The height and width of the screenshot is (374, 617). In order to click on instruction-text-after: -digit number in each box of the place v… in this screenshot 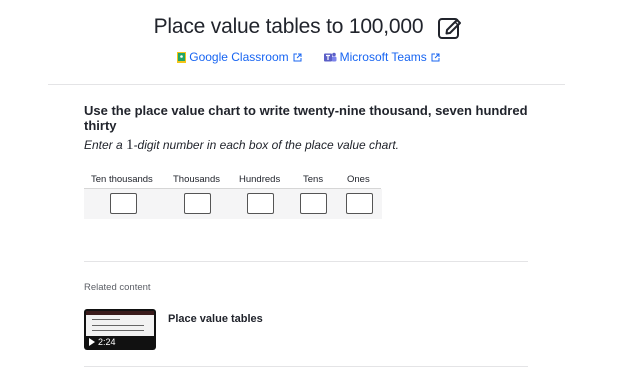, I will do `click(266, 145)`.